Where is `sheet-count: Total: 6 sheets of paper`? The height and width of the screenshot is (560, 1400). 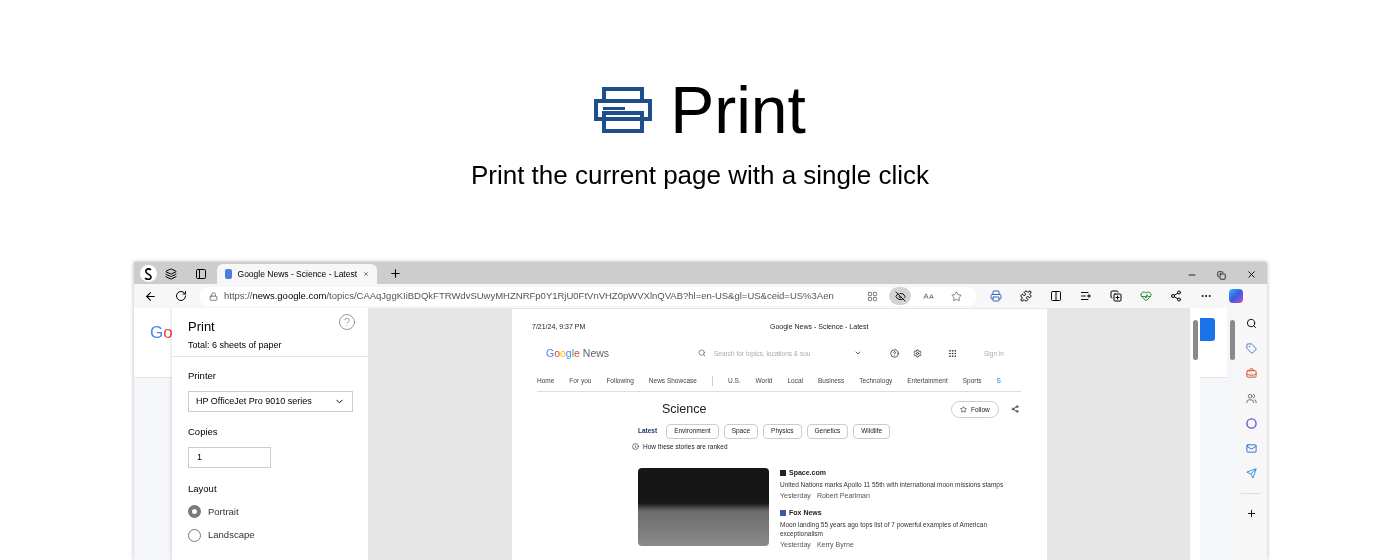
sheet-count: Total: 6 sheets of paper is located at coordinates (235, 345).